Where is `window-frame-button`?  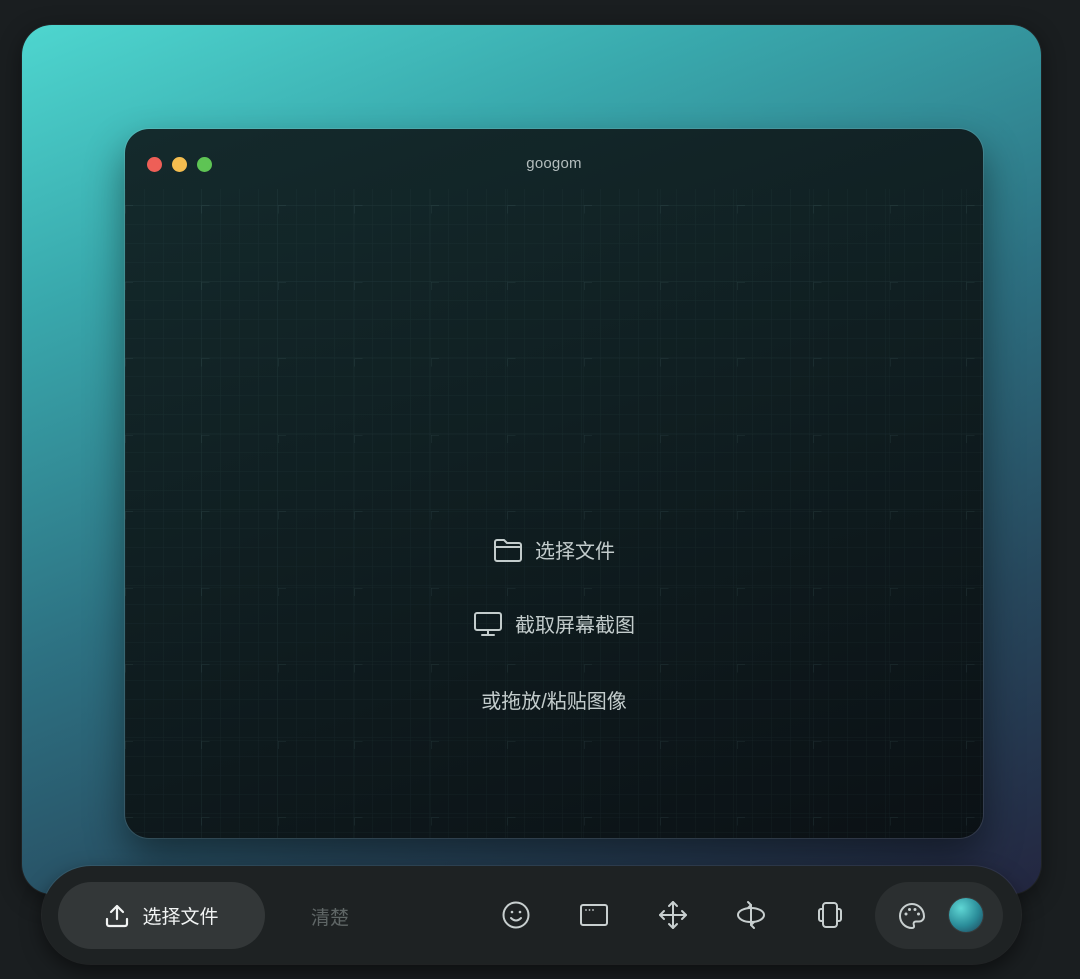 window-frame-button is located at coordinates (594, 915).